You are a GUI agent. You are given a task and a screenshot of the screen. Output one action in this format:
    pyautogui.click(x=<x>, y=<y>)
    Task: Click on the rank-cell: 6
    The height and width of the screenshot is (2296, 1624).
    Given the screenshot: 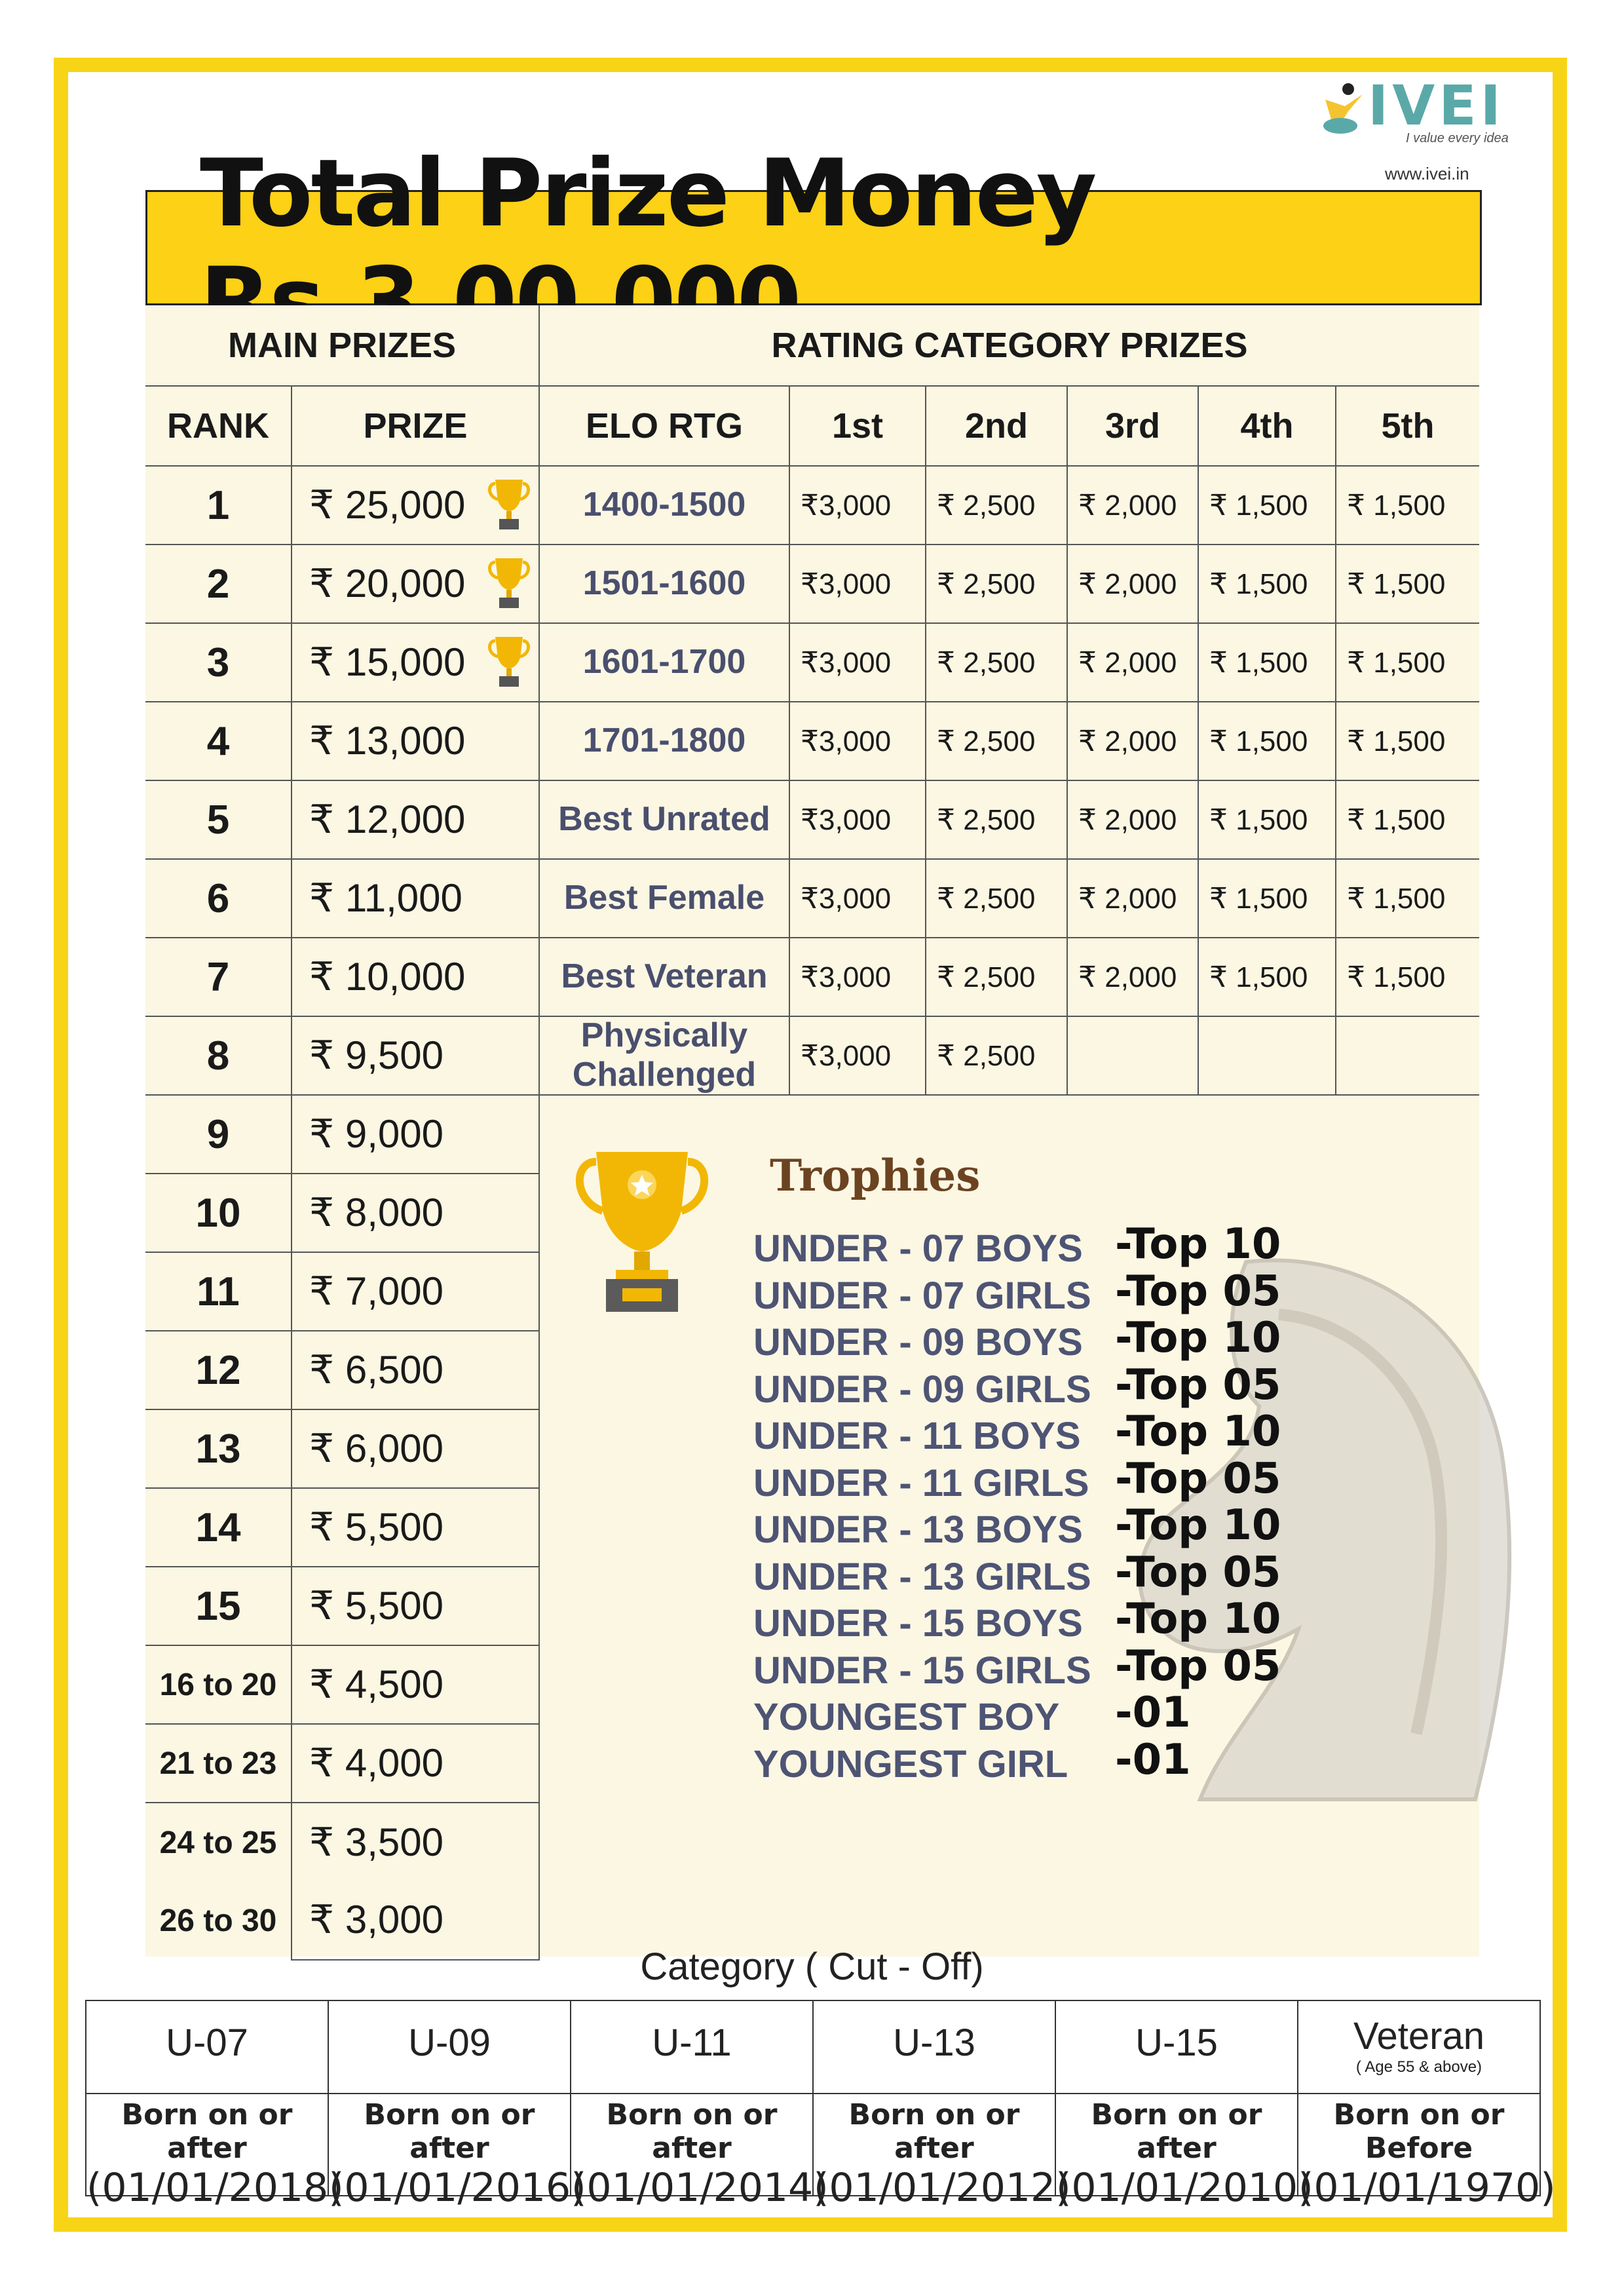 What is the action you would take?
    pyautogui.click(x=218, y=898)
    